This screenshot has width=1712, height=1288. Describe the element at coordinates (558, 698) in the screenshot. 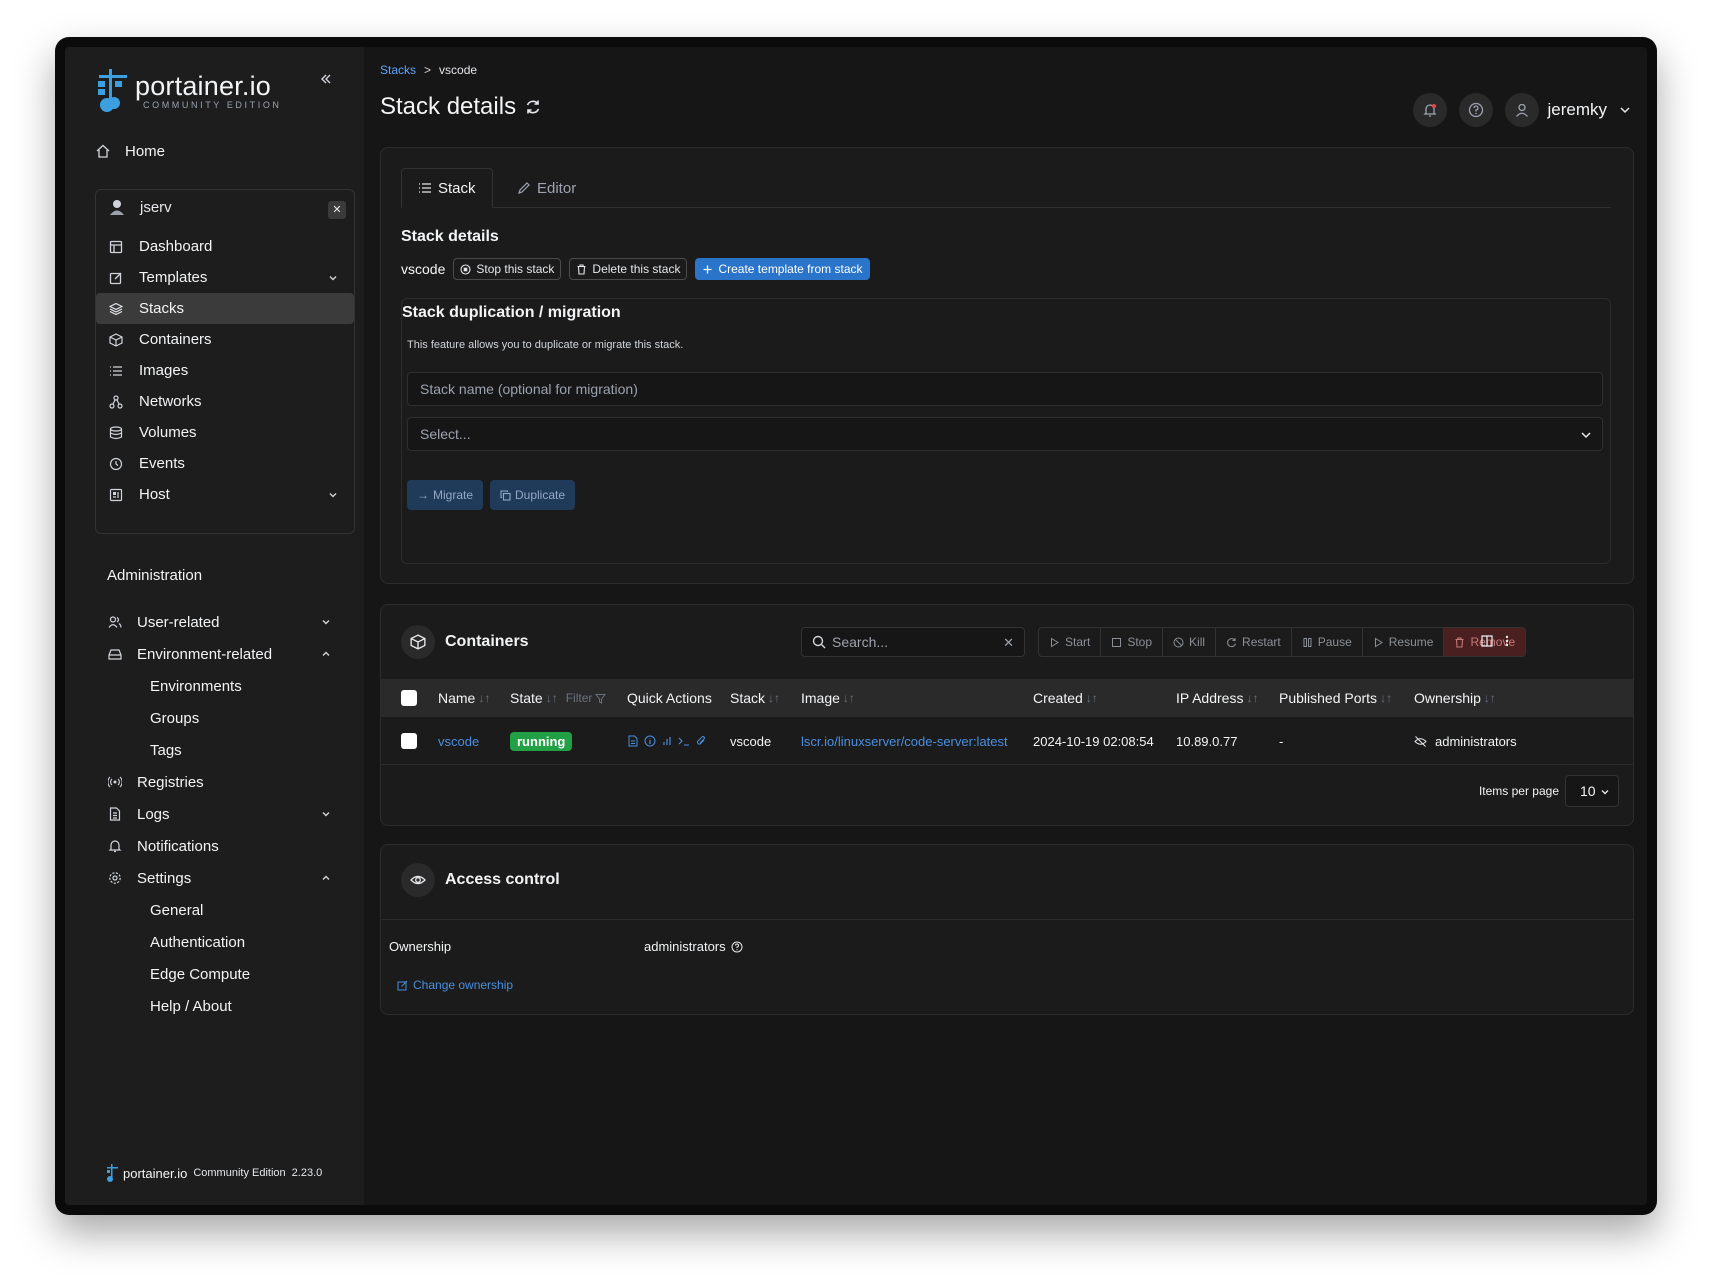

I see `column-state: State ↓↑ Filter` at that location.